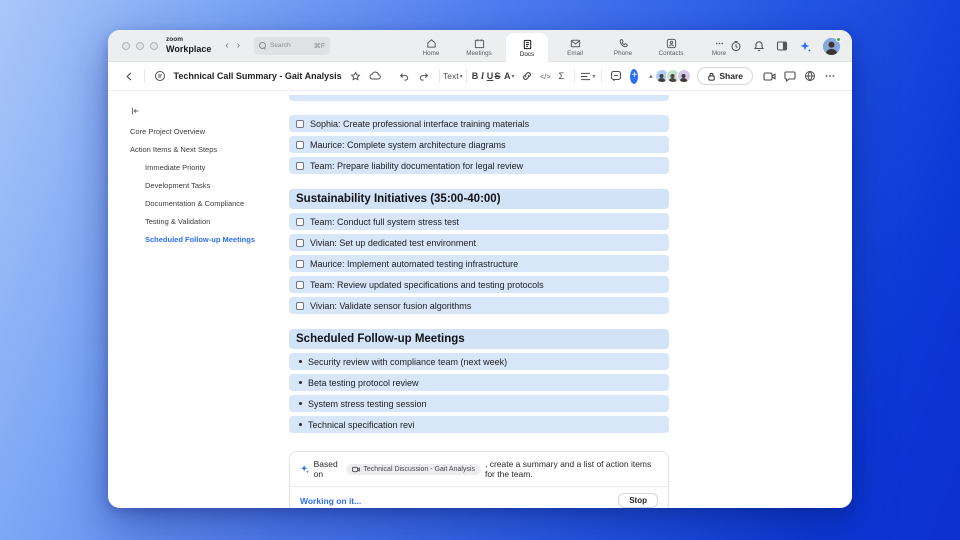  What do you see at coordinates (479, 382) in the screenshot?
I see `bullet-row: Beta testing protocol review` at bounding box center [479, 382].